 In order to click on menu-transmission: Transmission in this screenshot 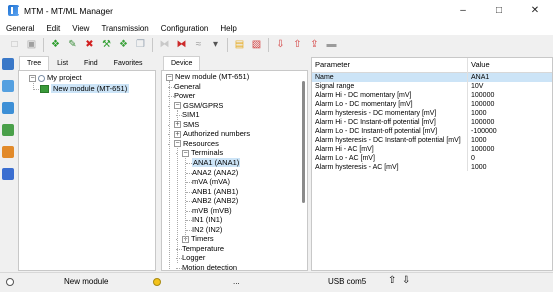, I will do `click(124, 28)`.